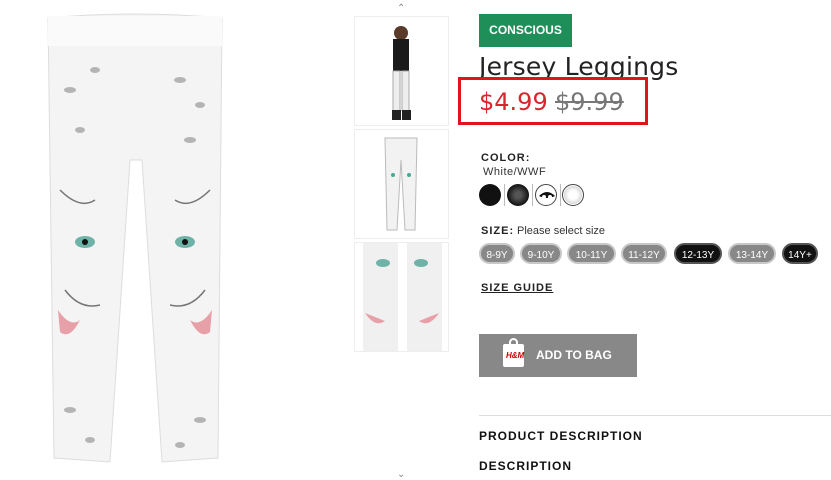  I want to click on color-value: White/WWF, so click(515, 172).